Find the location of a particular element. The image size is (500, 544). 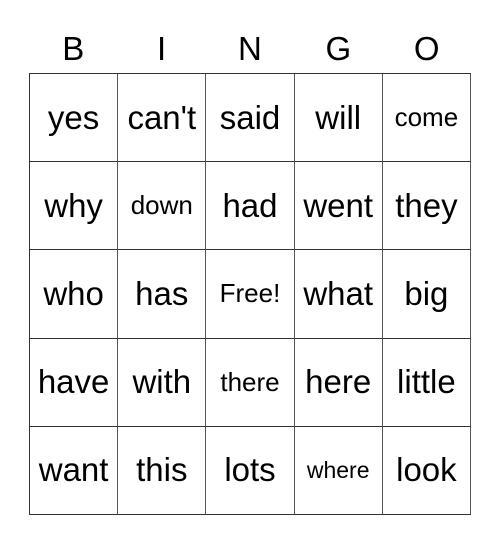

bingo-cell: little is located at coordinates (426, 382).